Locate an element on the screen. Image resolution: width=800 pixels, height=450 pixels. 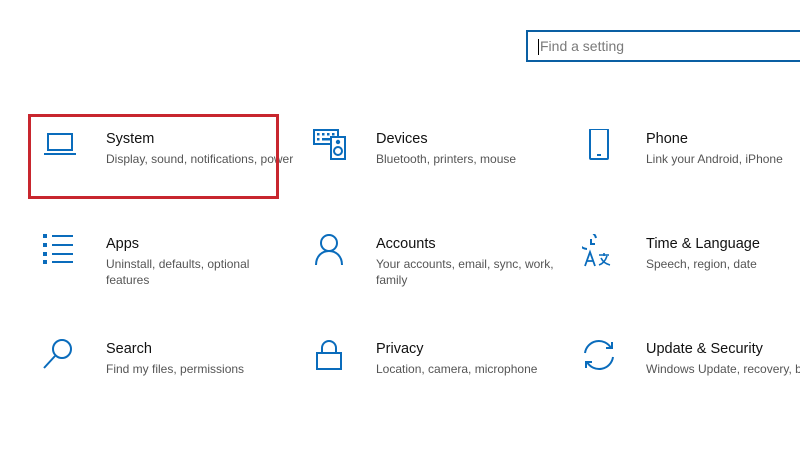
tile-title: Privacy is located at coordinates (400, 349).